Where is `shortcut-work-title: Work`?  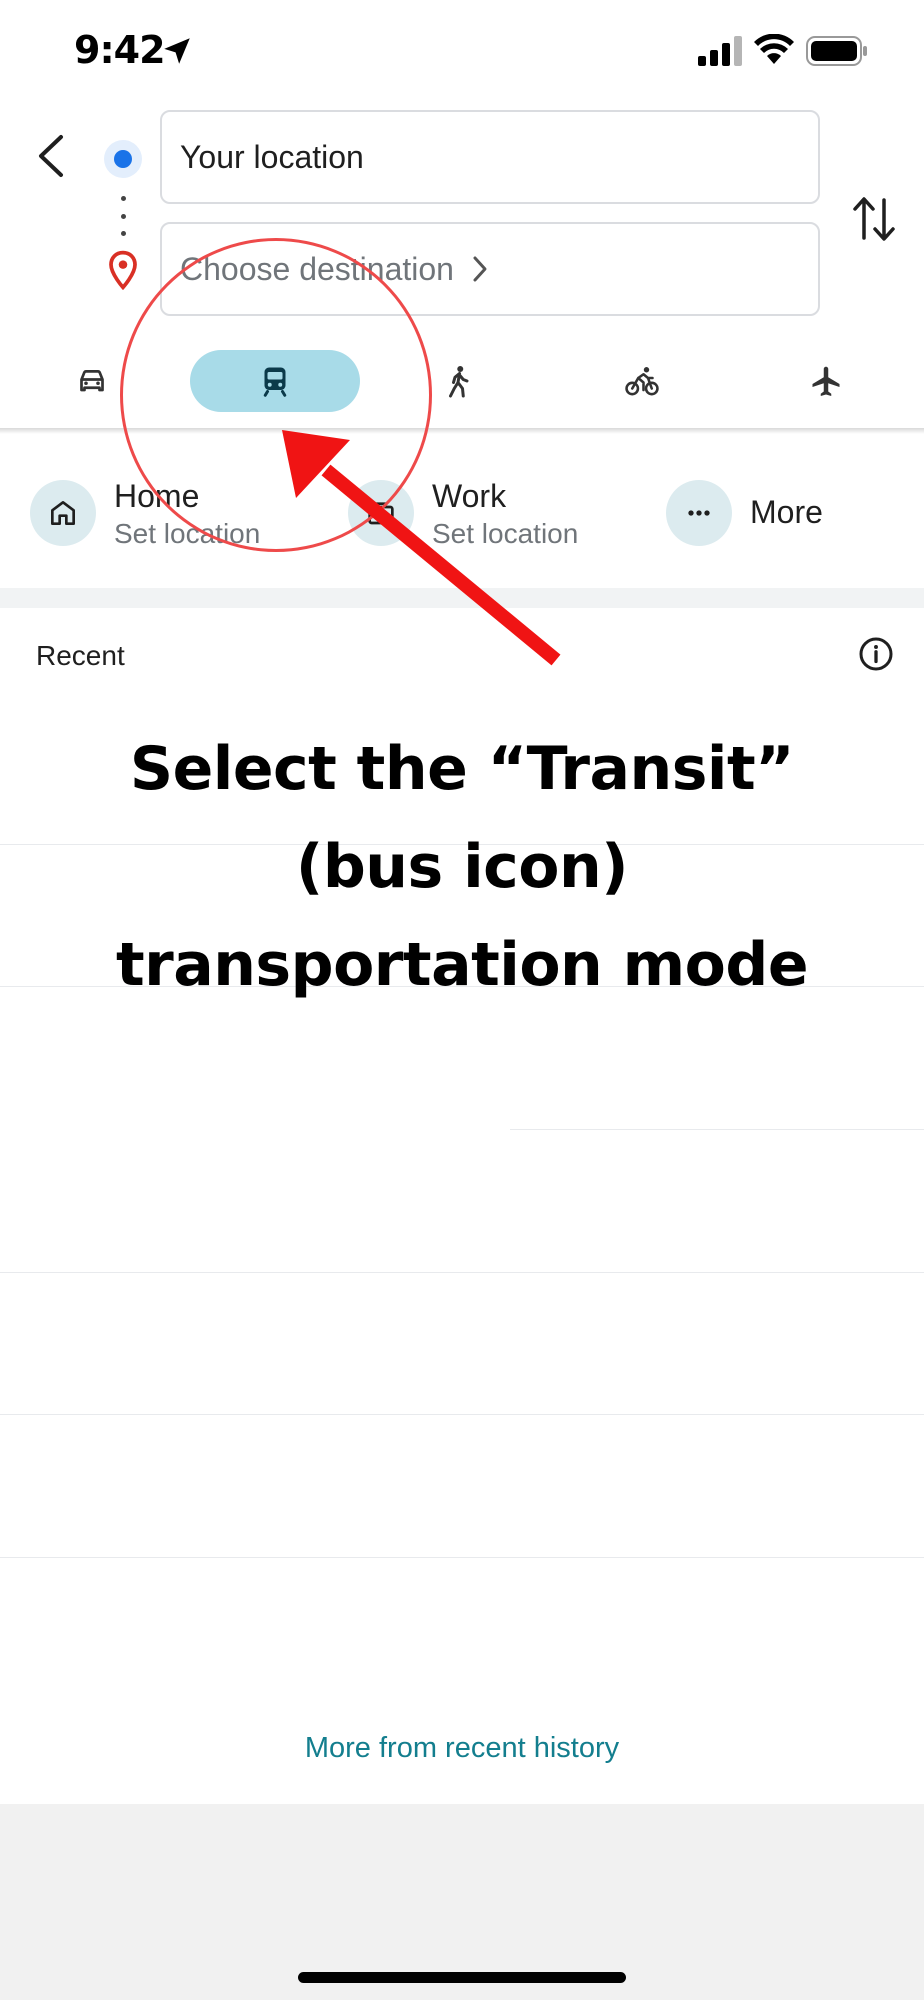 shortcut-work-title: Work is located at coordinates (469, 496).